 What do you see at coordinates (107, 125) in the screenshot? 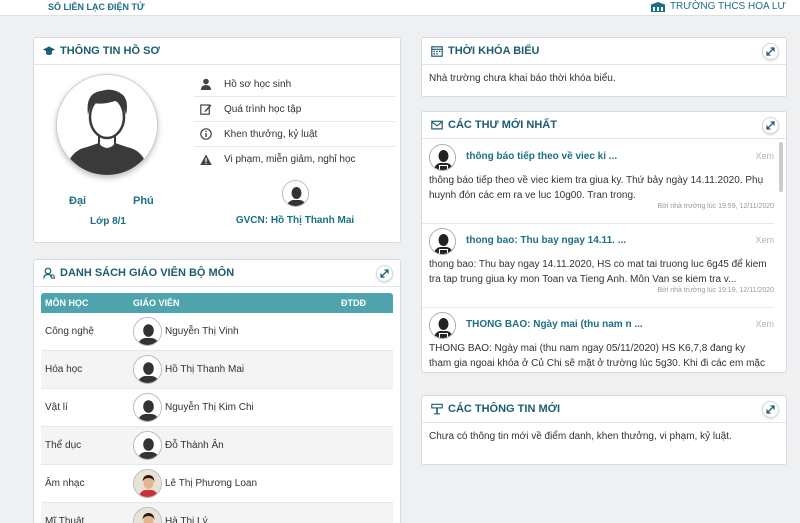
I see `student-avatar` at bounding box center [107, 125].